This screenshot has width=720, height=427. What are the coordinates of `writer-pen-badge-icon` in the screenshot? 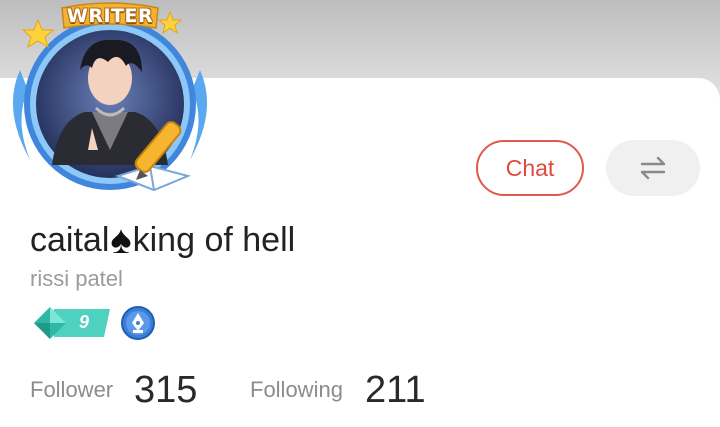 It's located at (138, 323).